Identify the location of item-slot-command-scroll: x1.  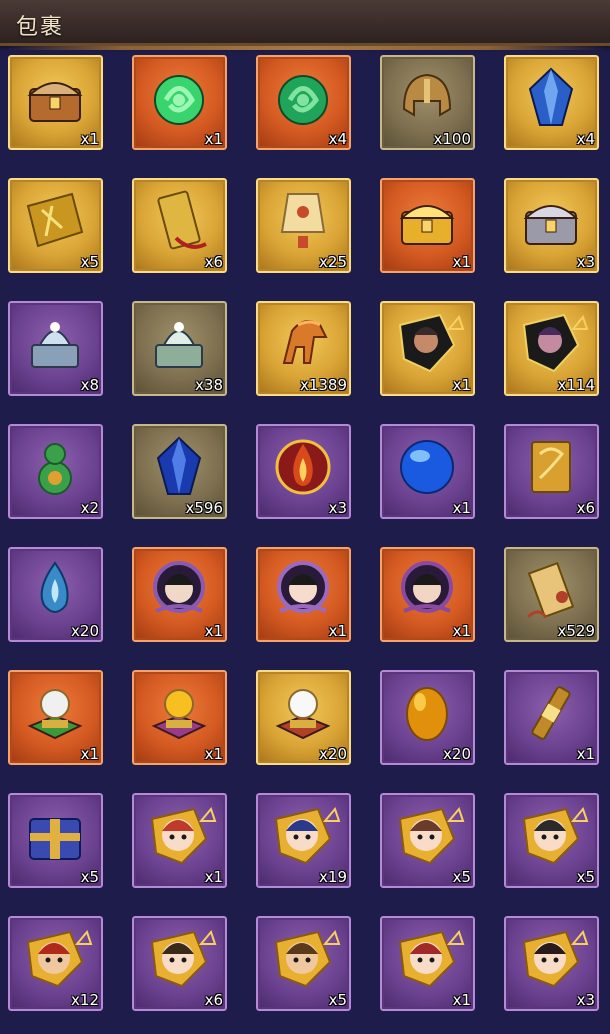
(551, 717).